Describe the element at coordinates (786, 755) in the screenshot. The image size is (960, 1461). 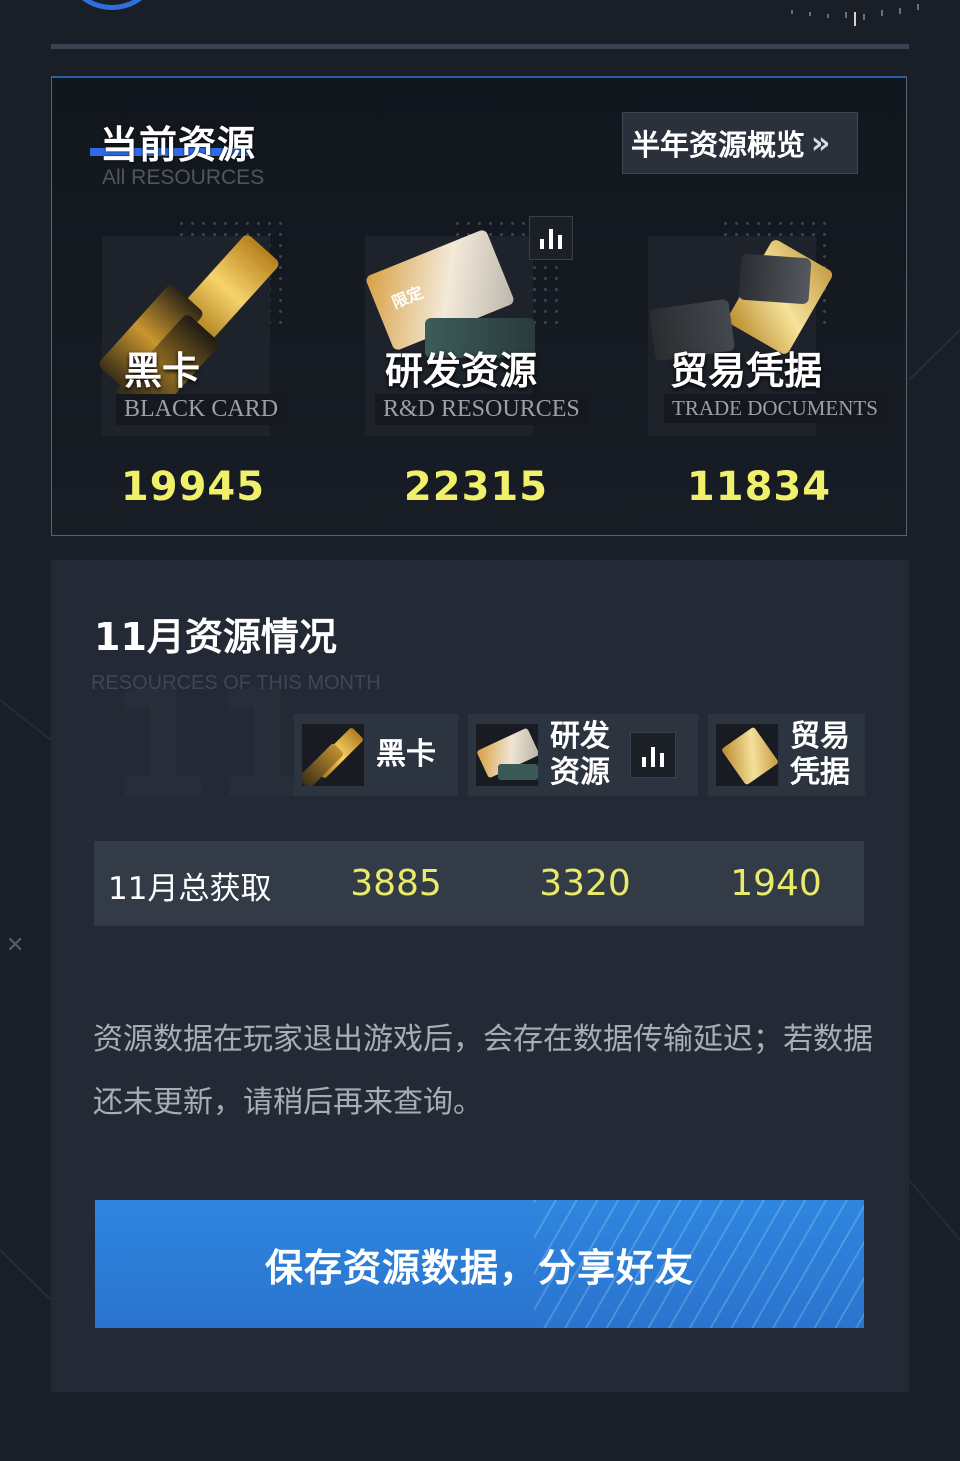
I see `header-trade-documents: 贸易凭据` at that location.